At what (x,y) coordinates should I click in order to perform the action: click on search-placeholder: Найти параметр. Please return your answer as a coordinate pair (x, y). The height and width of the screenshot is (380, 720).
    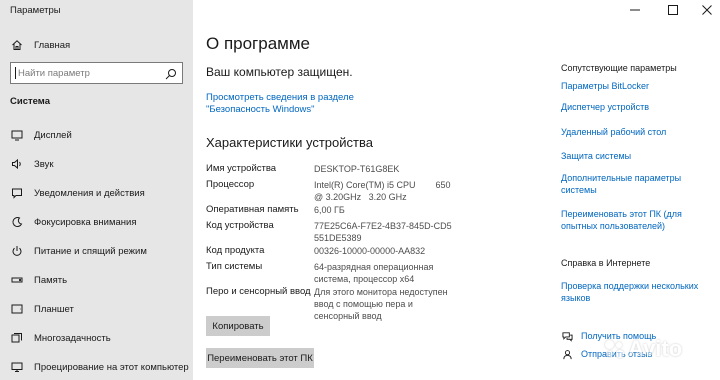
    Looking at the image, I should click on (54, 73).